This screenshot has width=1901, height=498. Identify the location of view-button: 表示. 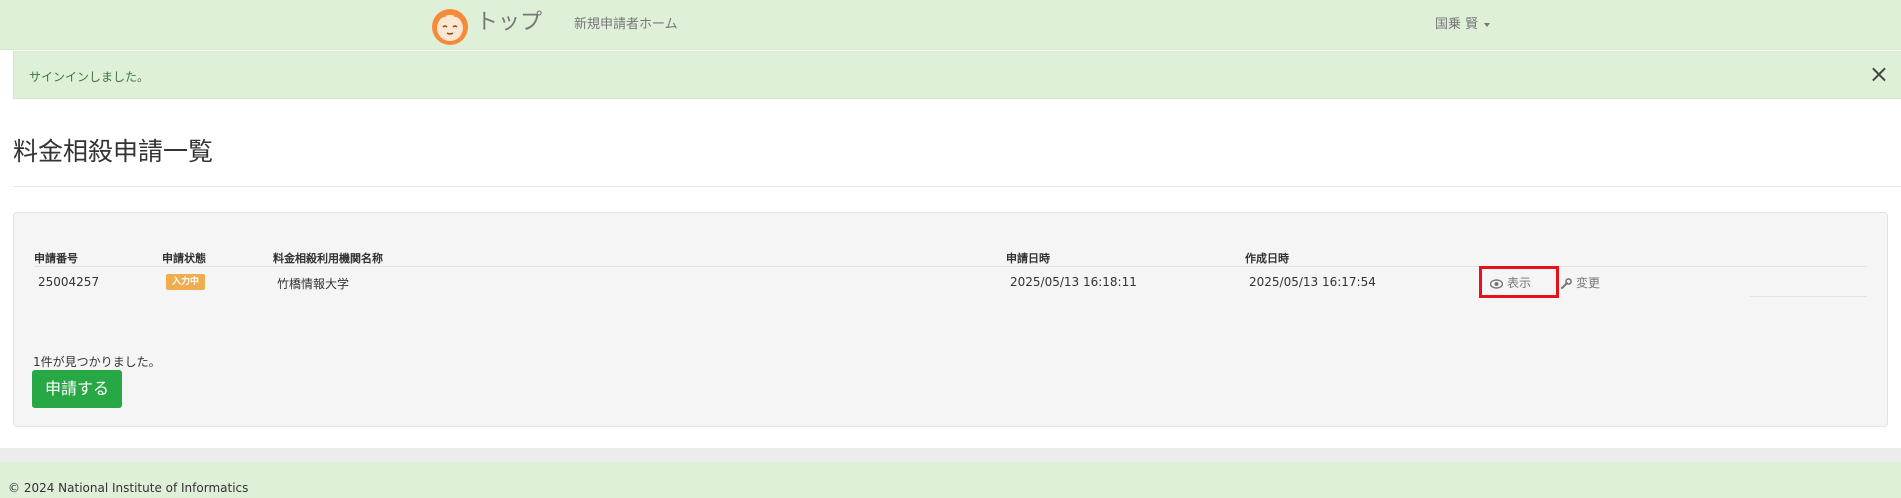
(1519, 282).